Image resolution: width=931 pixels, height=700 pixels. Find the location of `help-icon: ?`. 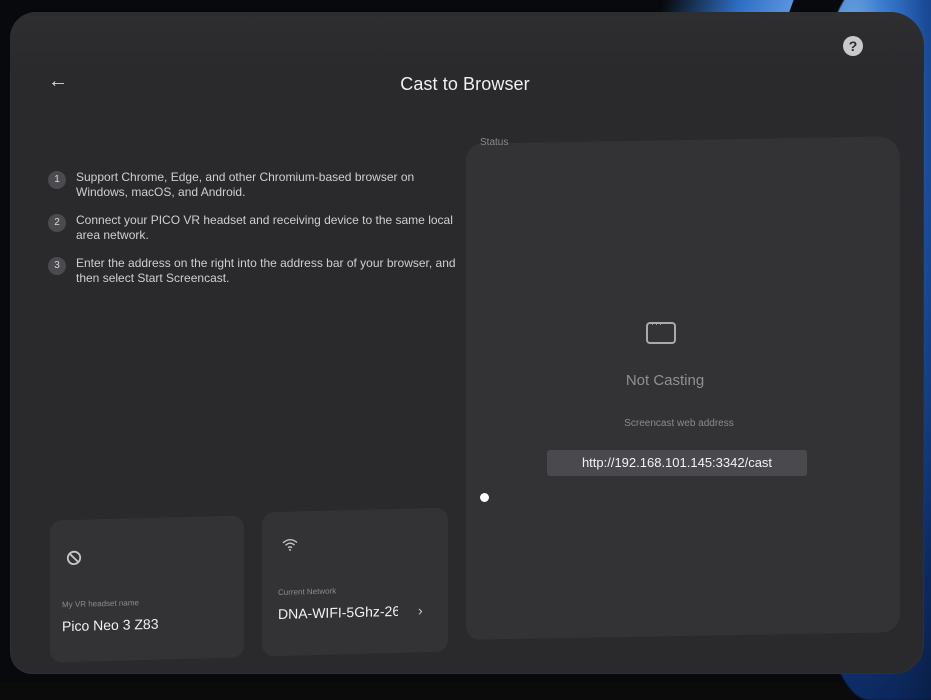

help-icon: ? is located at coordinates (853, 46).